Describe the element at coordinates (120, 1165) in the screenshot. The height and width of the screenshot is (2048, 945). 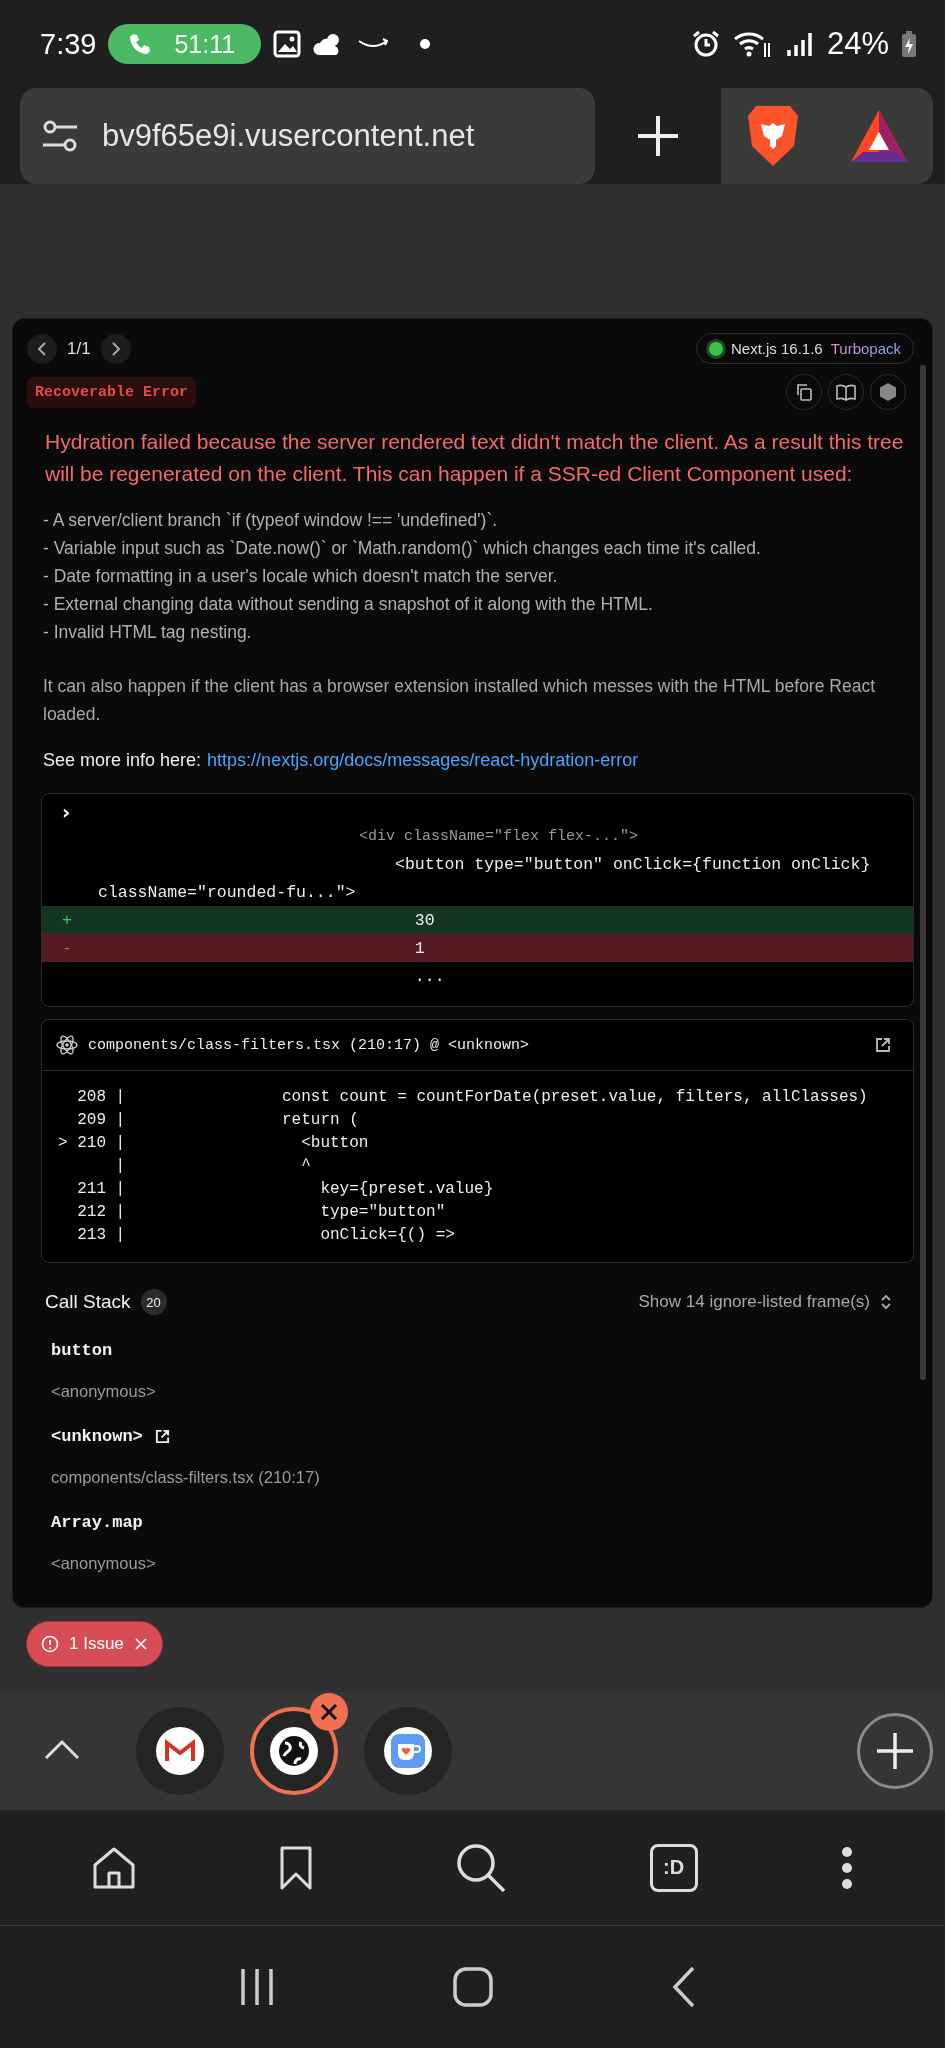
I see `line-number: |` at that location.